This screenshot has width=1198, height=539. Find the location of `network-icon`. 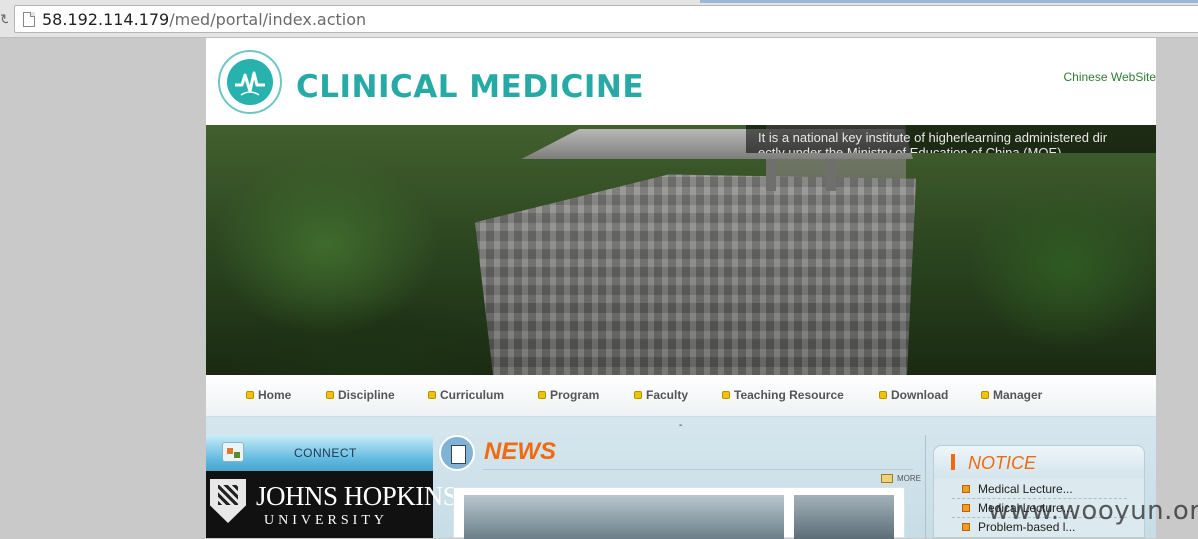

network-icon is located at coordinates (233, 452).